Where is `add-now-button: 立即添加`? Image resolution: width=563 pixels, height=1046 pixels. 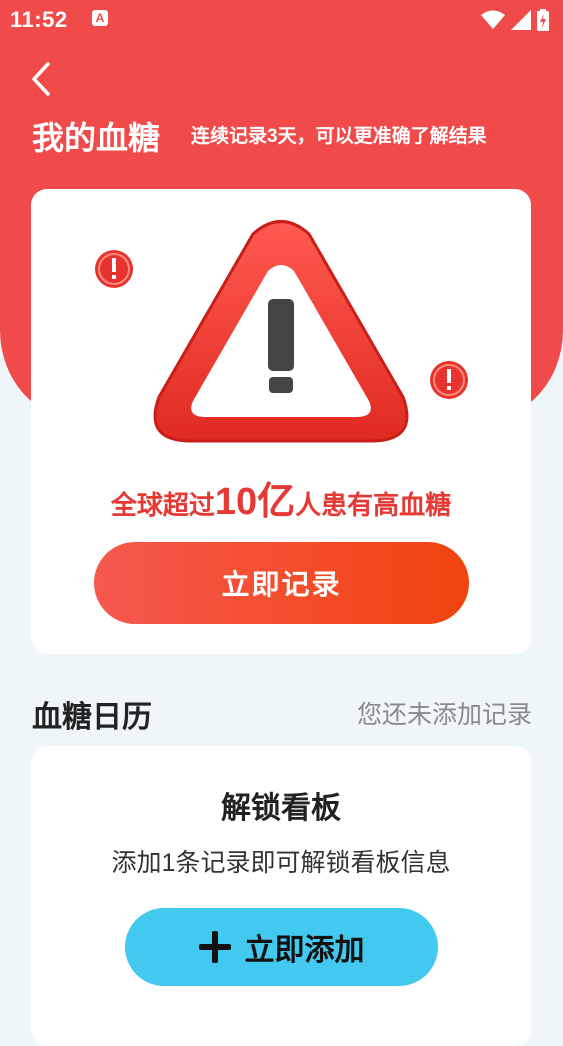 add-now-button: 立即添加 is located at coordinates (281, 947).